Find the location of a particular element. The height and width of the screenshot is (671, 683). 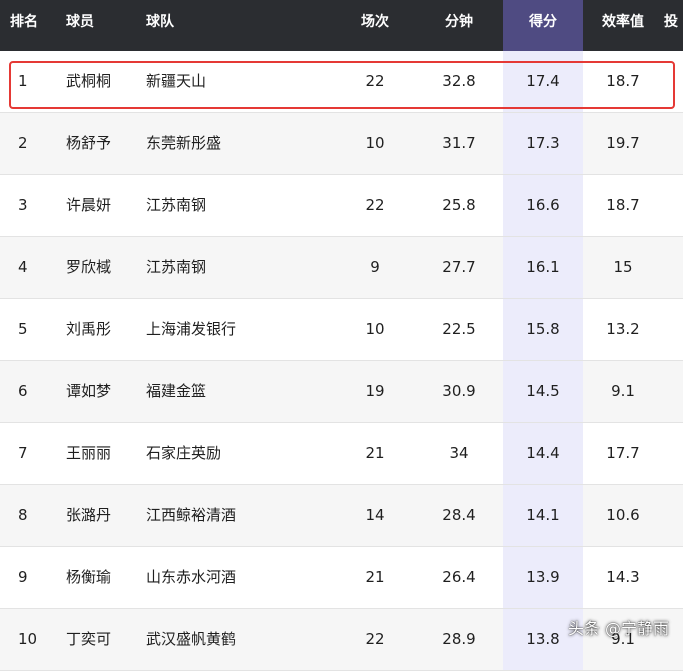

header-efficiency: 效率值 is located at coordinates (623, 25).